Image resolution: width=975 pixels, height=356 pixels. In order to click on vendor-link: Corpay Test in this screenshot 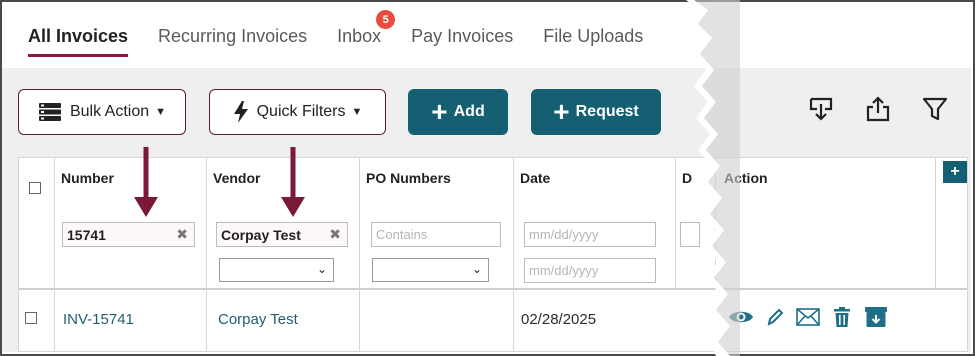, I will do `click(258, 319)`.